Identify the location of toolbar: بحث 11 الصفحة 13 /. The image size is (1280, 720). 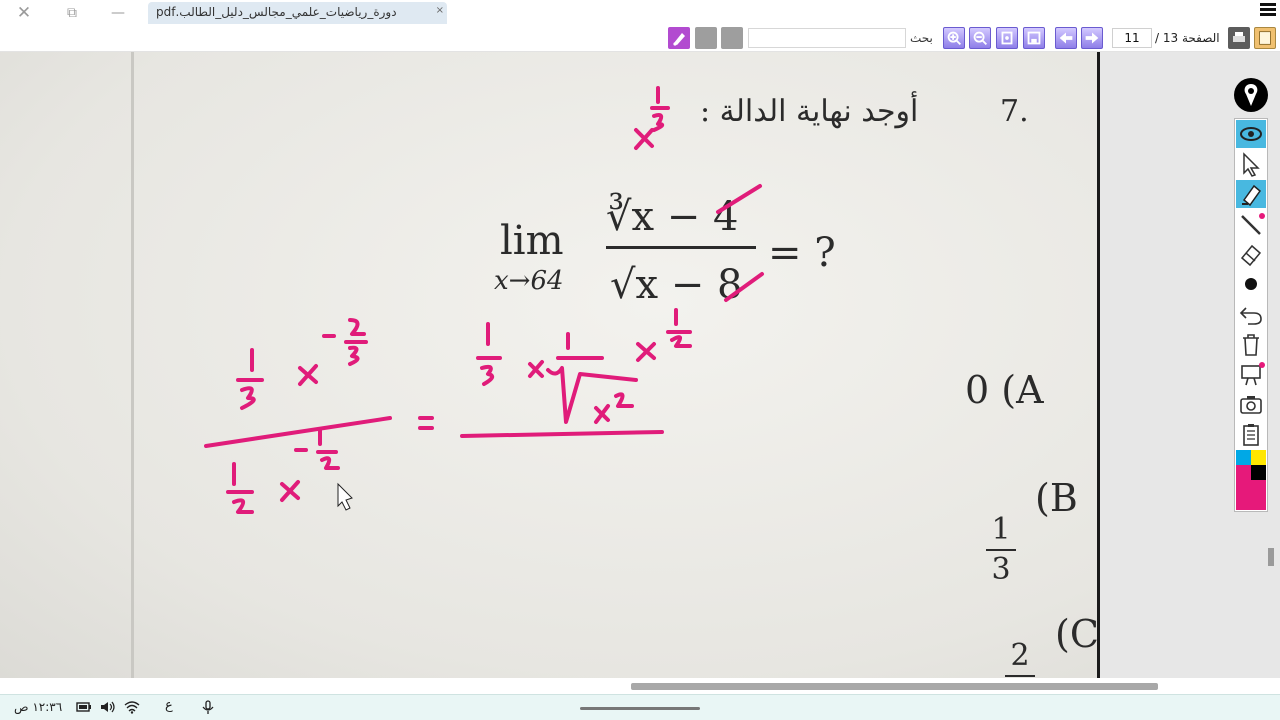
(640, 39).